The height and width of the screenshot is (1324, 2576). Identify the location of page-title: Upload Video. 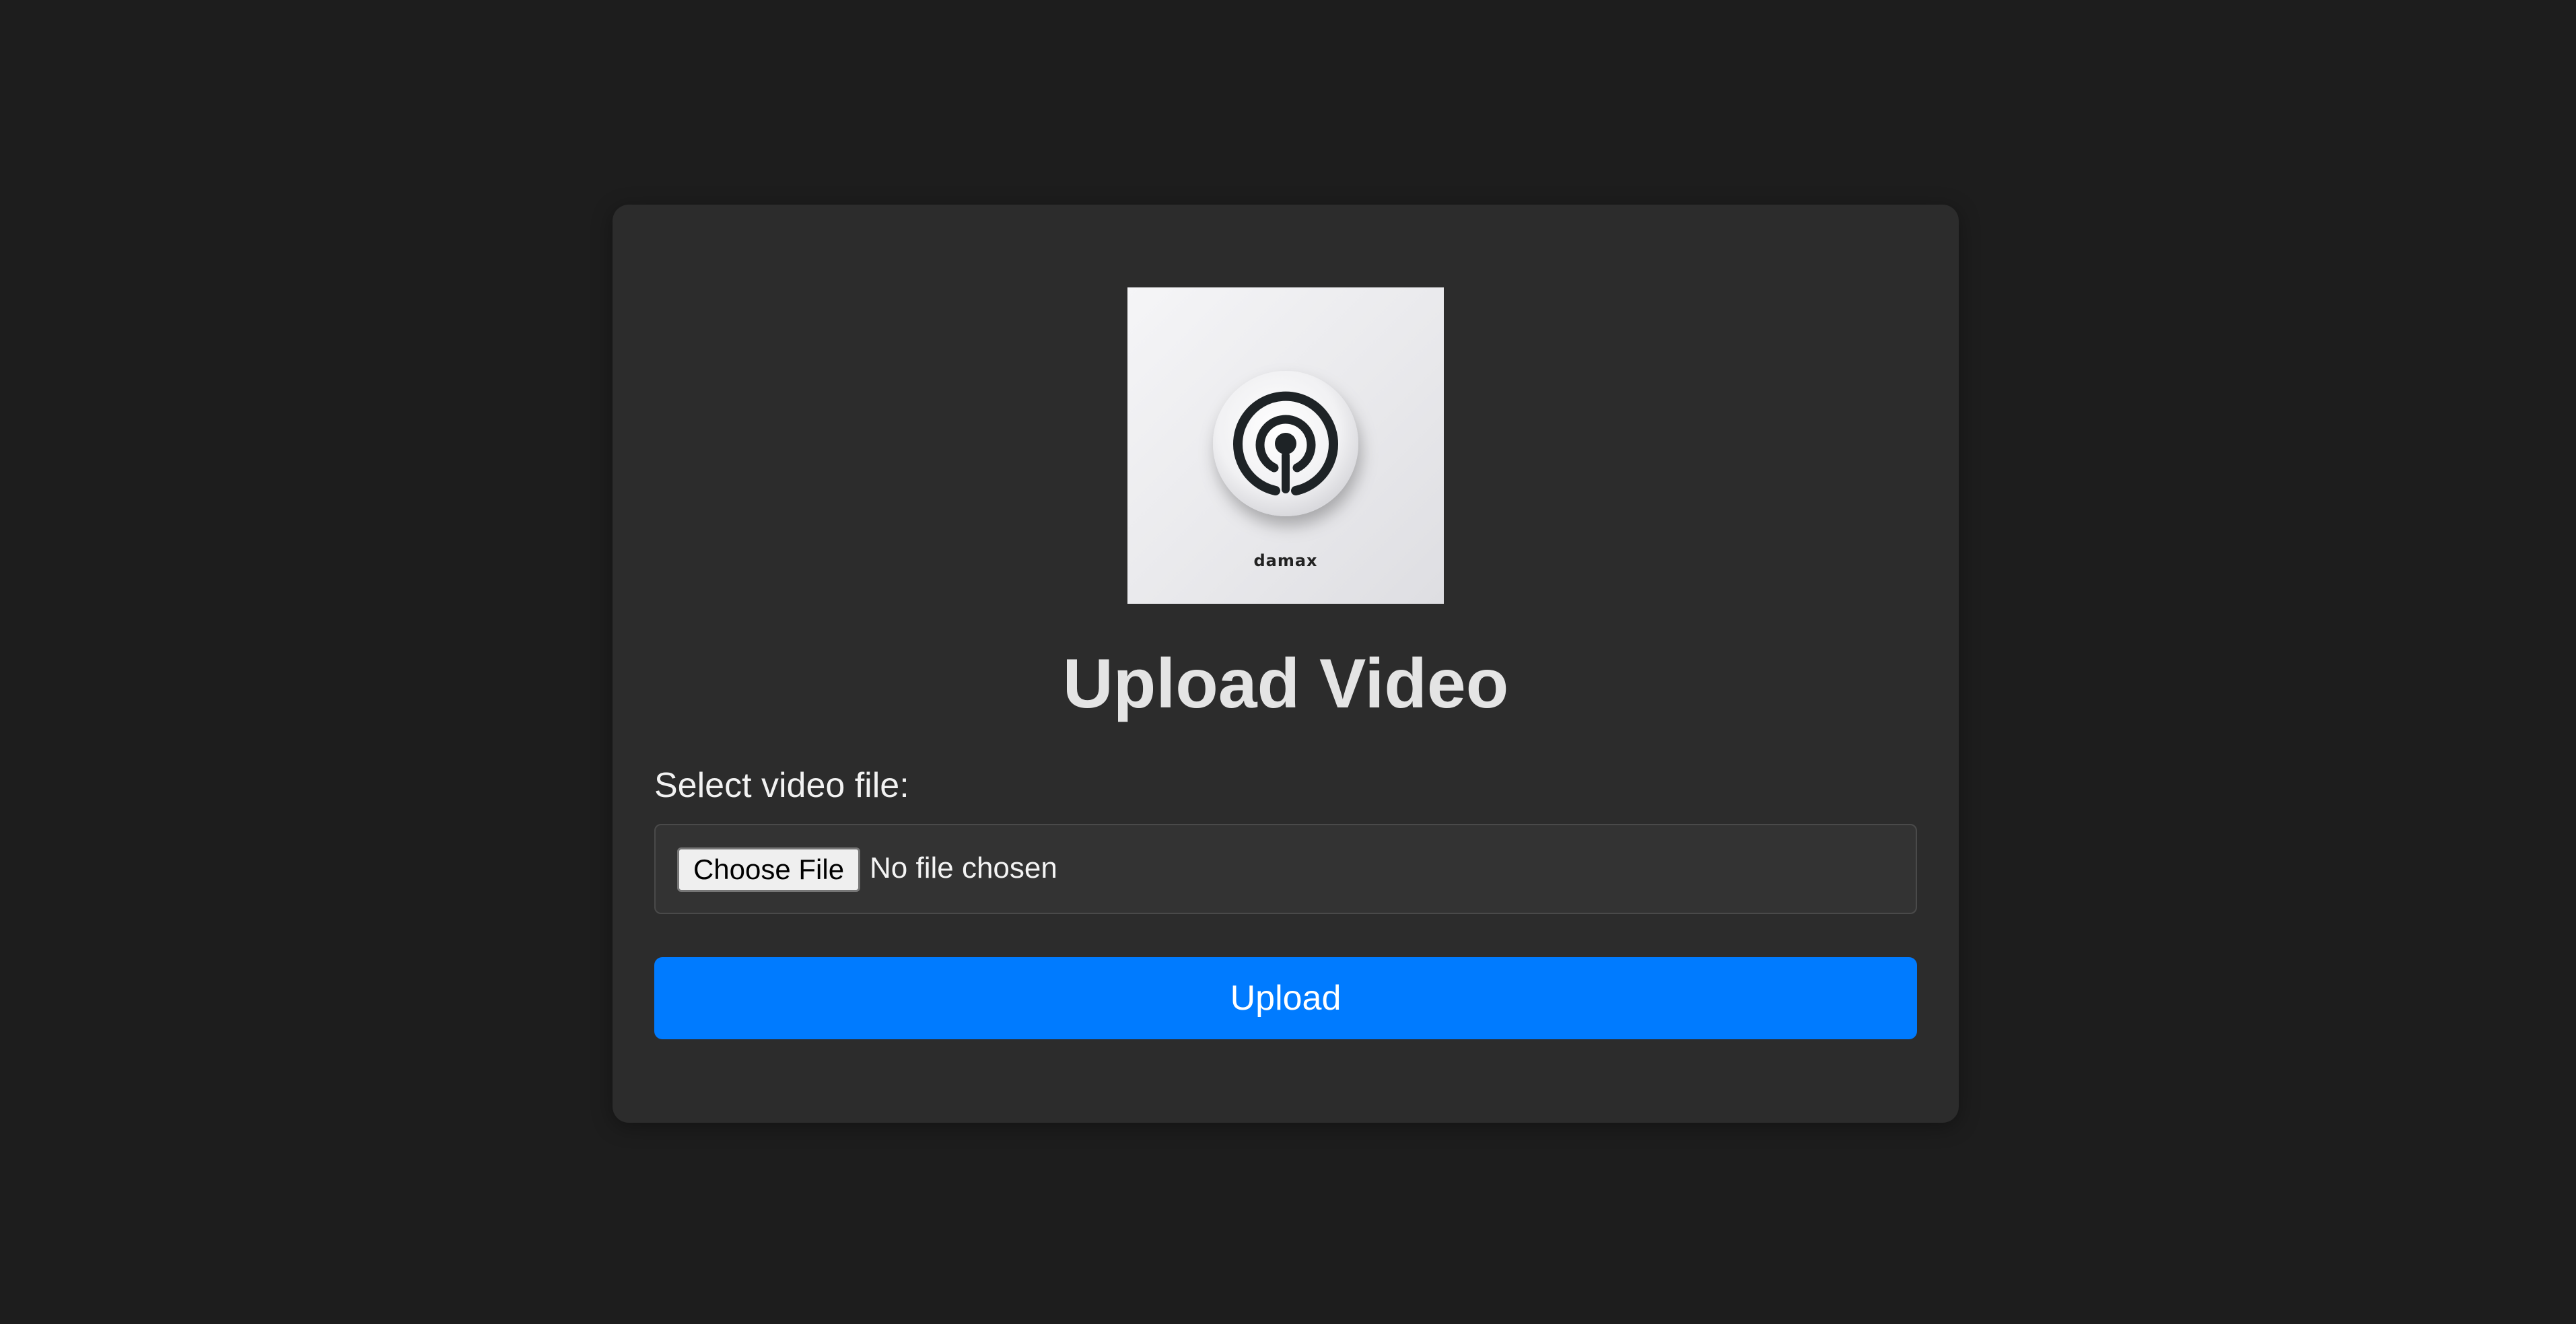
(1285, 684).